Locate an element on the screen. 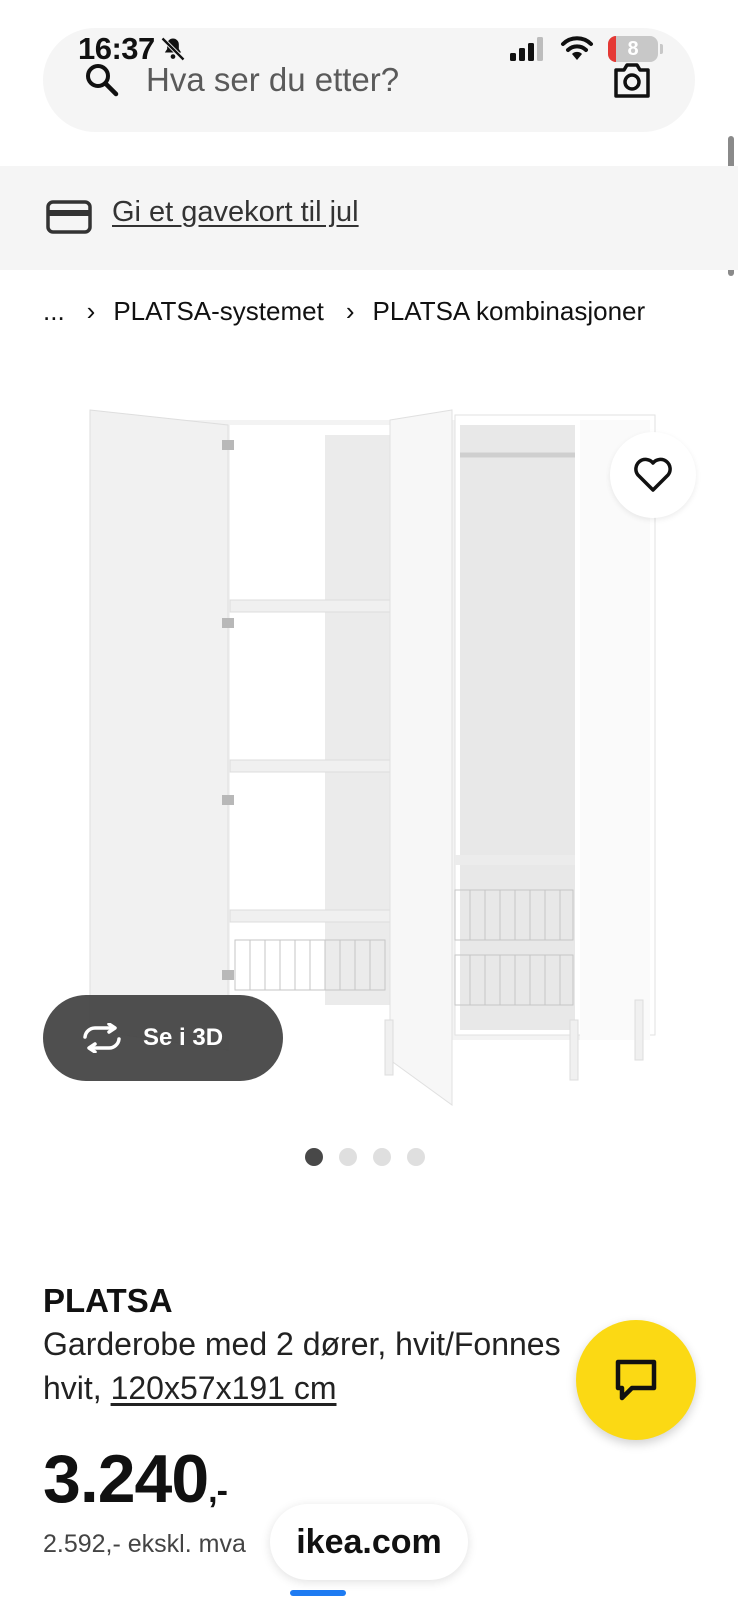 The height and width of the screenshot is (1600, 738). camera-icon is located at coordinates (632, 80).